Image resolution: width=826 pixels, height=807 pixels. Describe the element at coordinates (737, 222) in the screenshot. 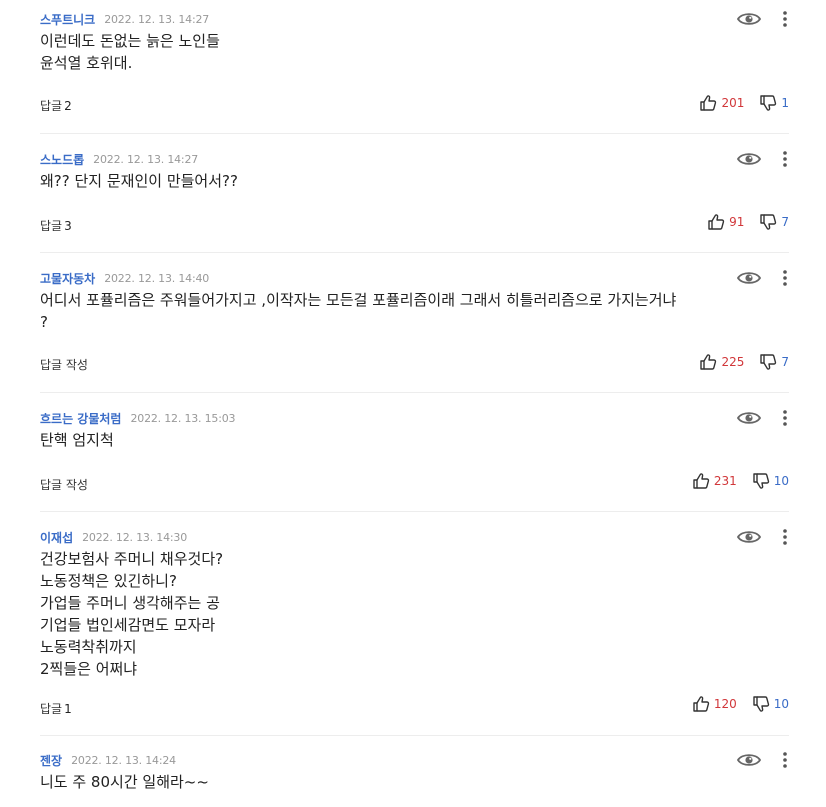

I see `like-count: 91` at that location.